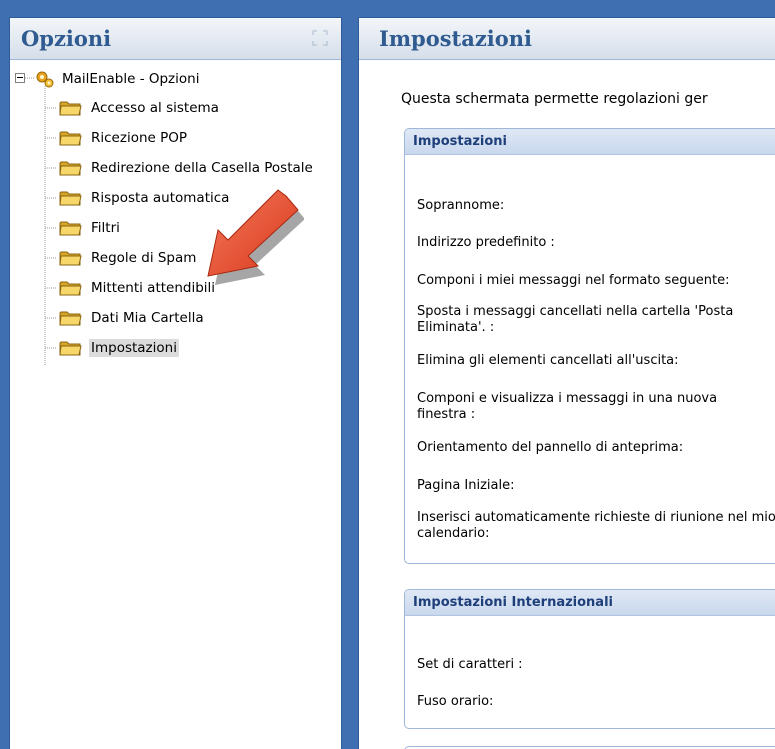  What do you see at coordinates (455, 701) in the screenshot?
I see `field-timezone-label: Fuso orario:` at bounding box center [455, 701].